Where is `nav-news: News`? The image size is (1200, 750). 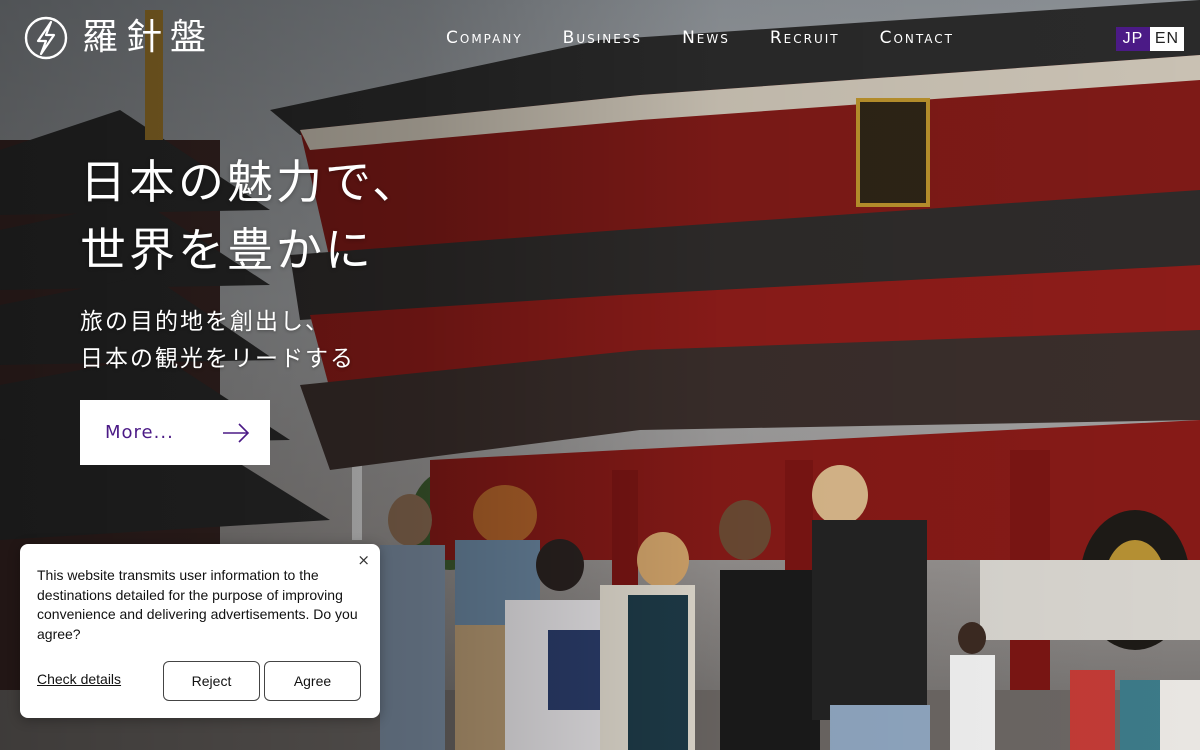 nav-news: News is located at coordinates (706, 38).